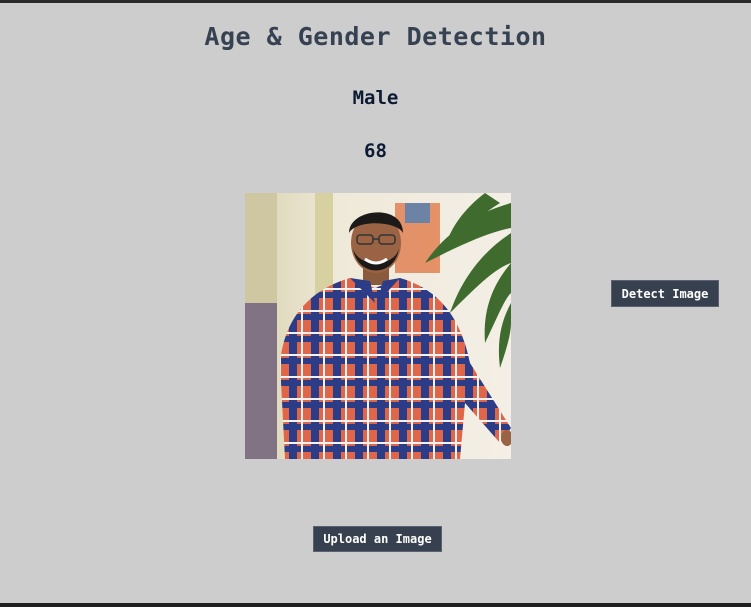  I want to click on gender-result-label: Male, so click(375, 98).